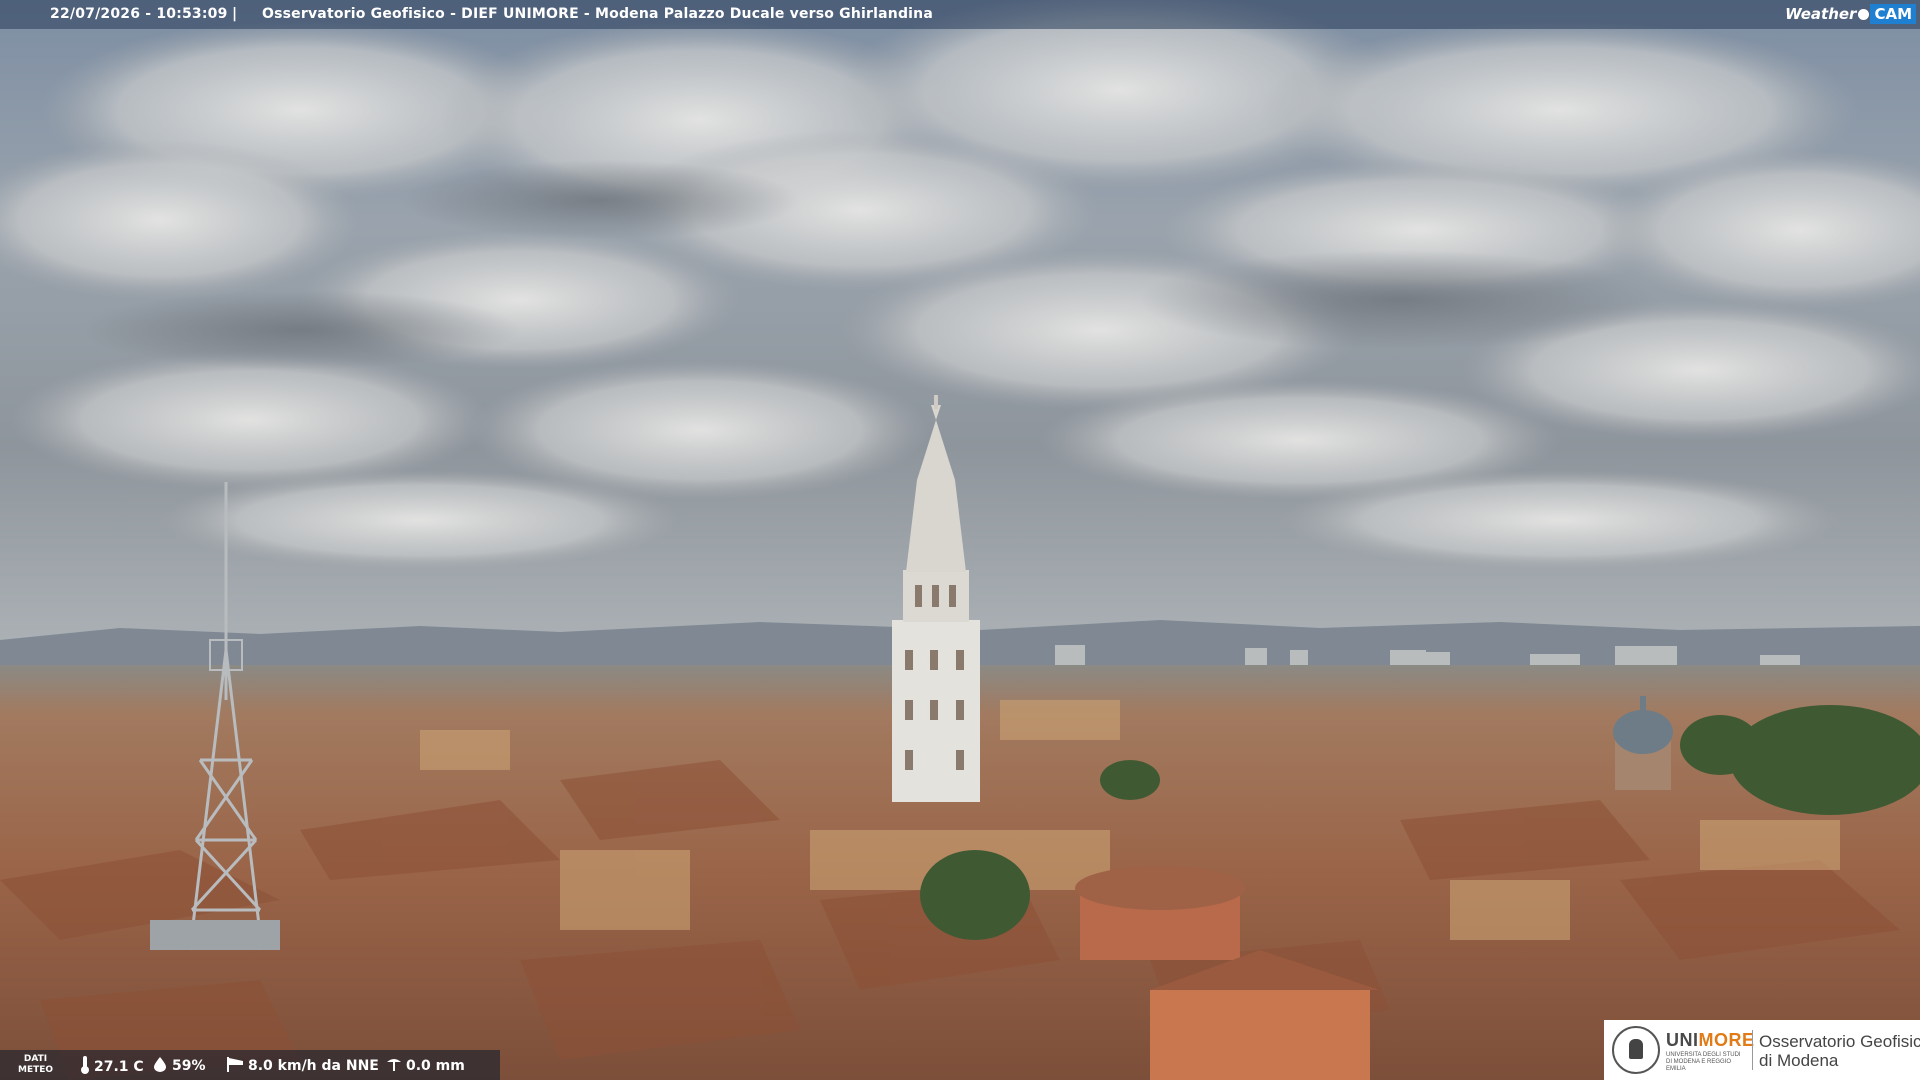  What do you see at coordinates (85, 1067) in the screenshot?
I see `thermometer-icon` at bounding box center [85, 1067].